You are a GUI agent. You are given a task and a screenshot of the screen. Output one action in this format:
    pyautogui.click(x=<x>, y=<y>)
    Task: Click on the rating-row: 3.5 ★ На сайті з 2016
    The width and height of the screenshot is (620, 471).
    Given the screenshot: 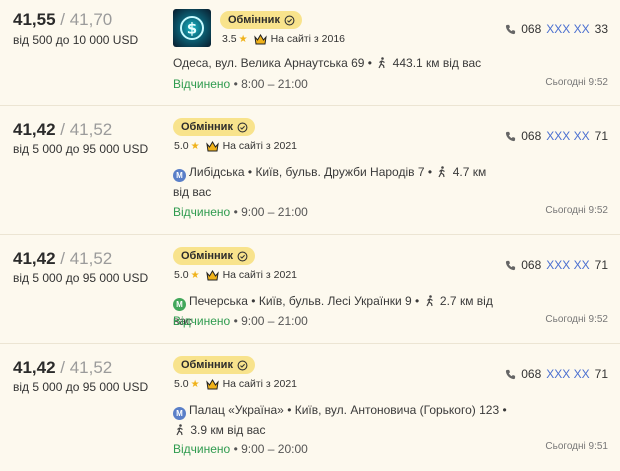 What is the action you would take?
    pyautogui.click(x=283, y=39)
    